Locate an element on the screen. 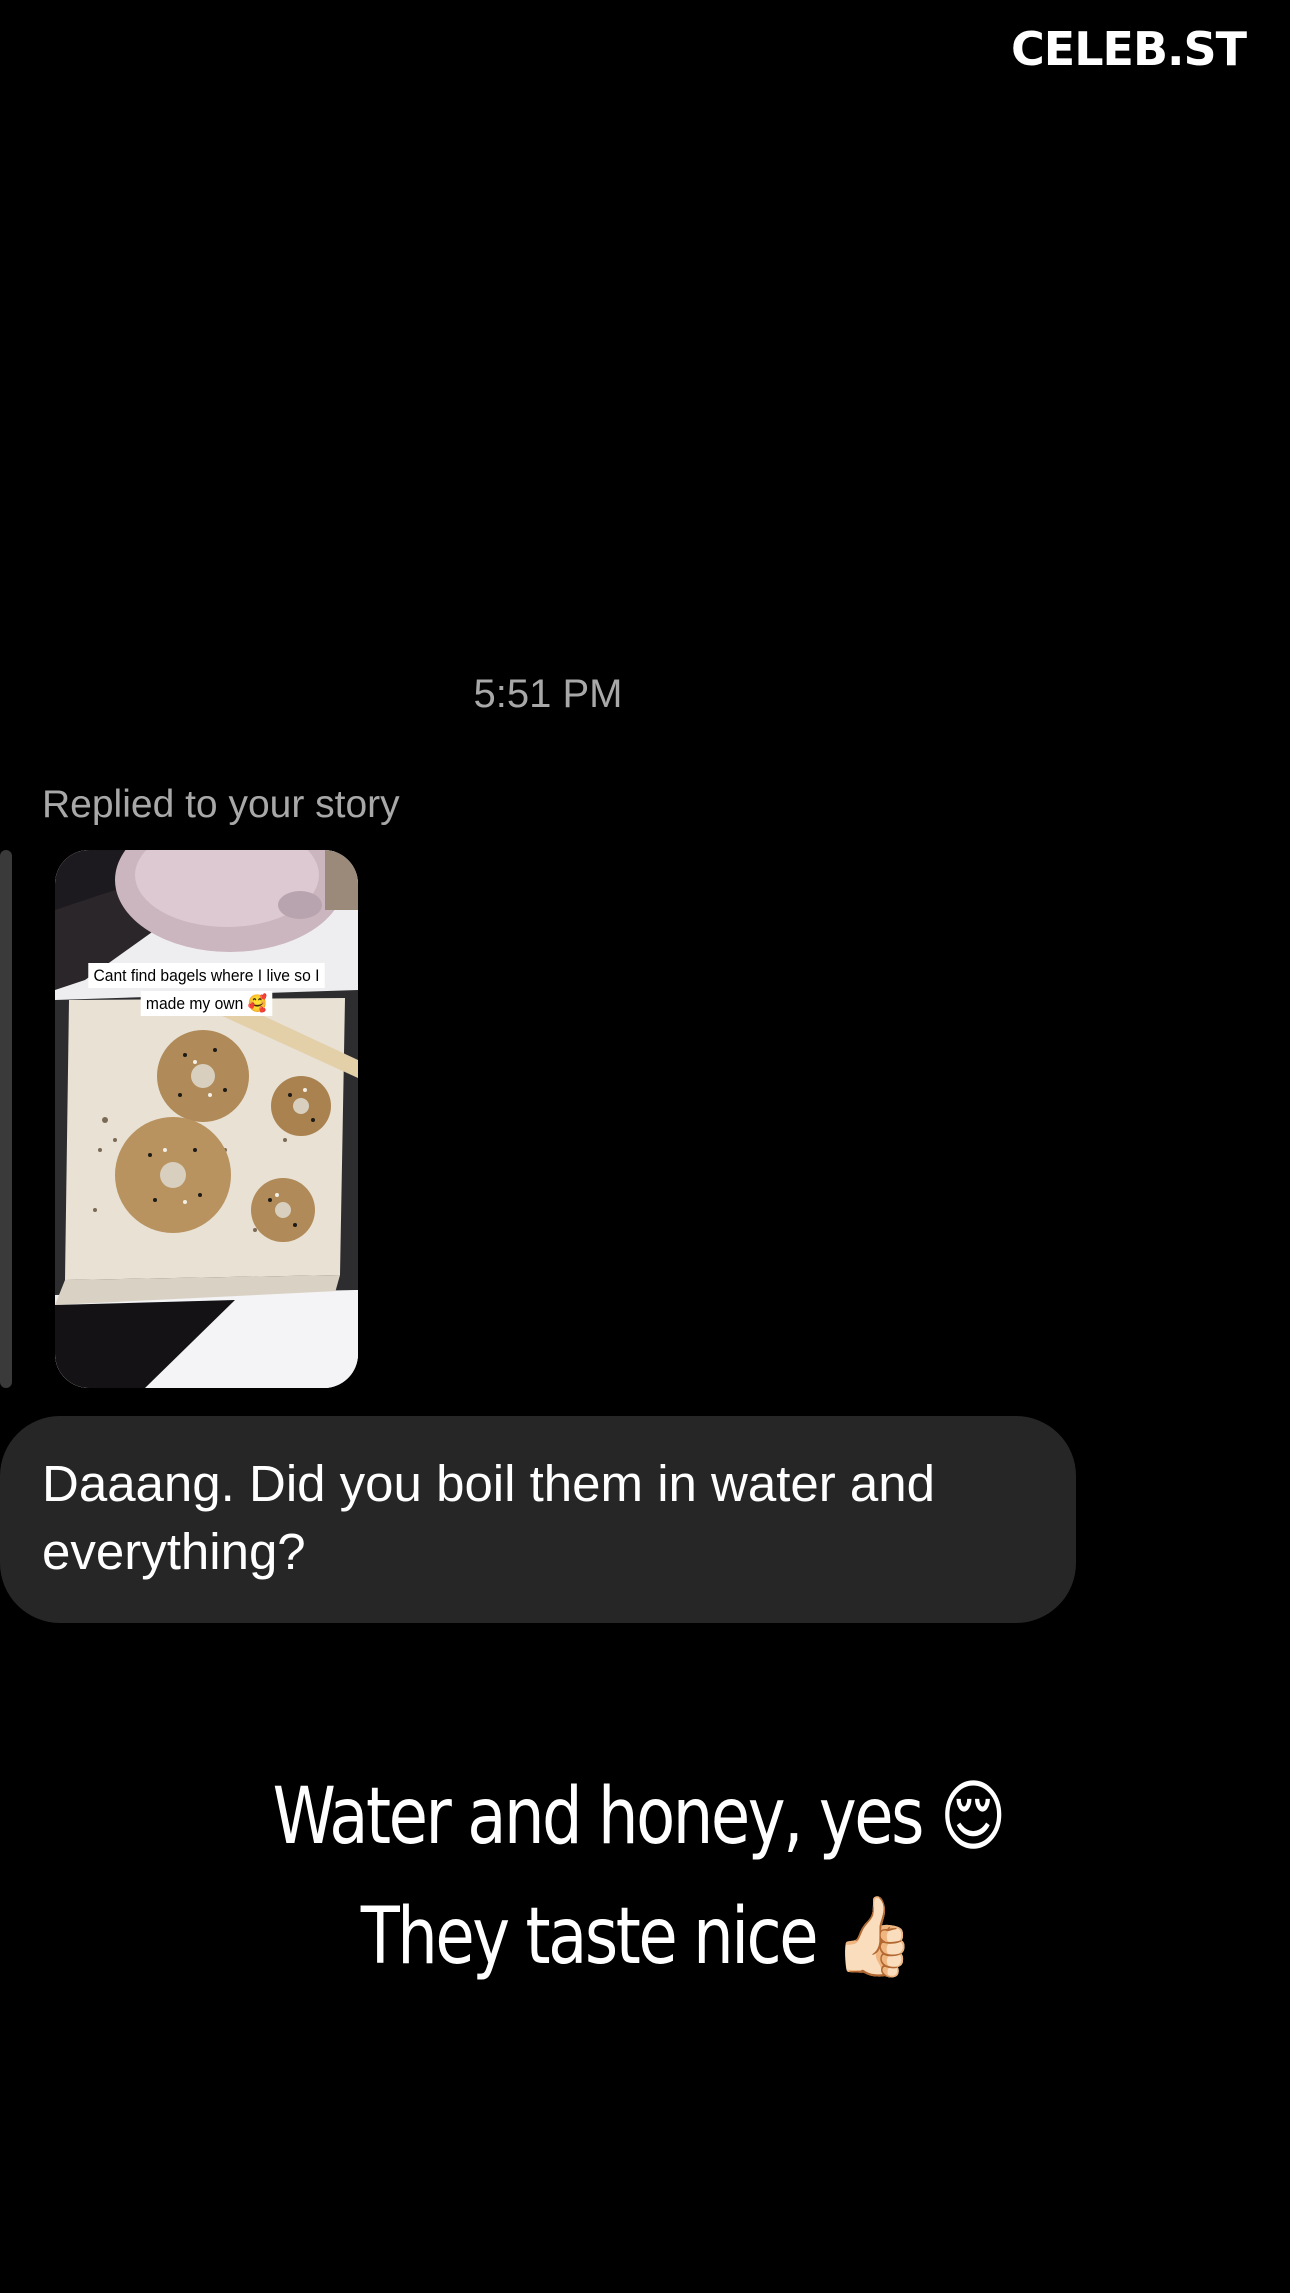 The height and width of the screenshot is (2293, 1290). message-timestamp: 5:51 PM is located at coordinates (548, 694).